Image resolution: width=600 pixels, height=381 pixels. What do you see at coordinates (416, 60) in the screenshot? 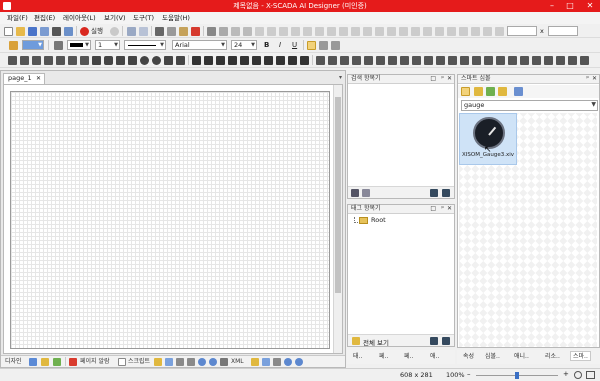
I see `control-9-icon` at bounding box center [416, 60].